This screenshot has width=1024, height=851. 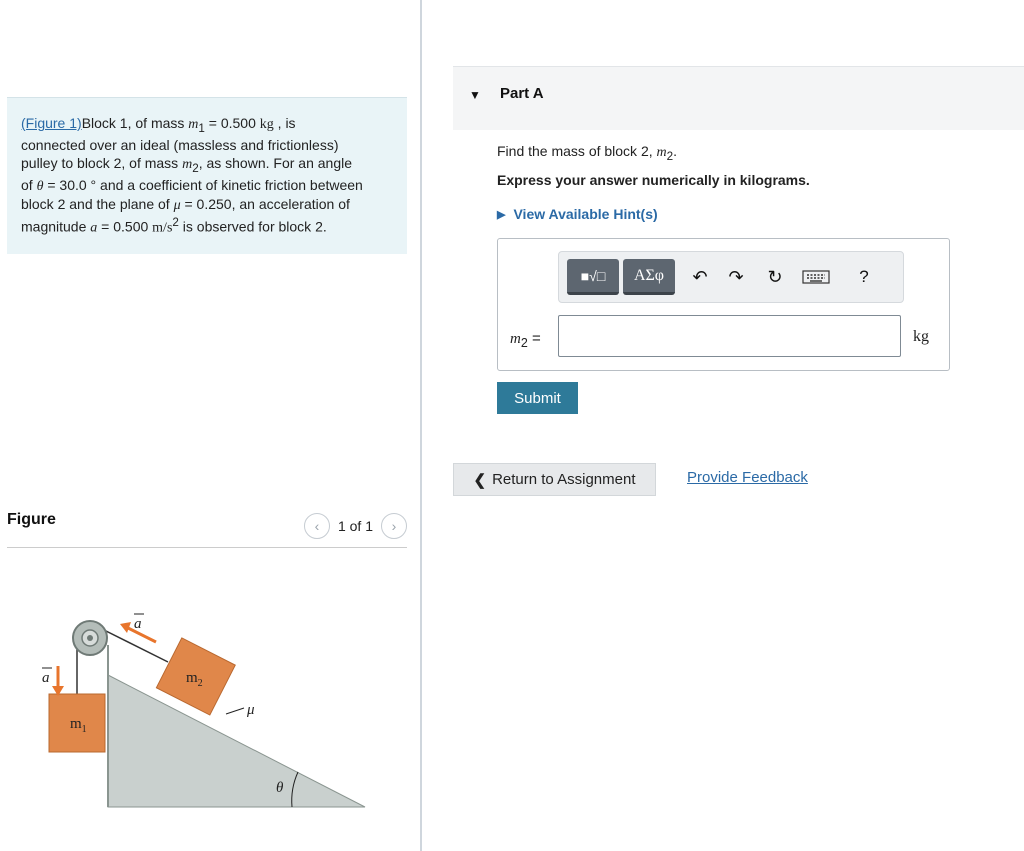 I want to click on problem-text: , as shown. For an angle, so click(x=275, y=162).